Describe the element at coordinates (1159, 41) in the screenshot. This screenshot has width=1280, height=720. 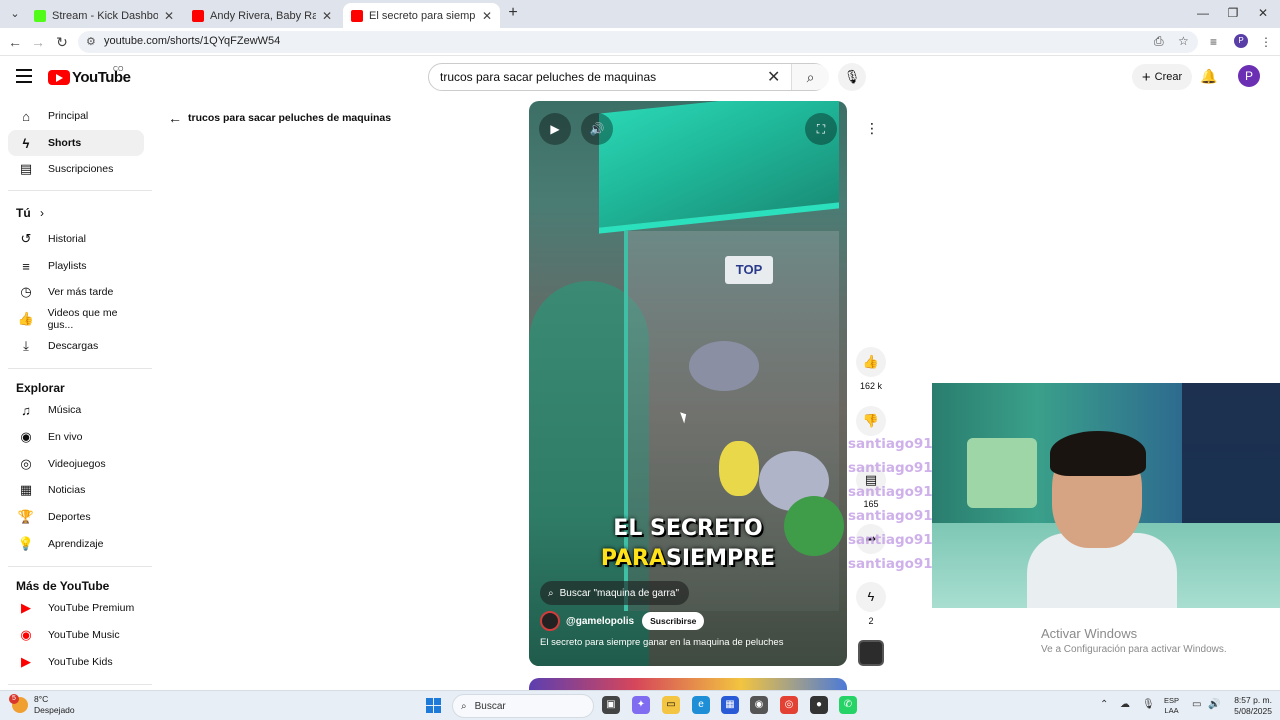
I see `install-app-icon: ⎙` at that location.